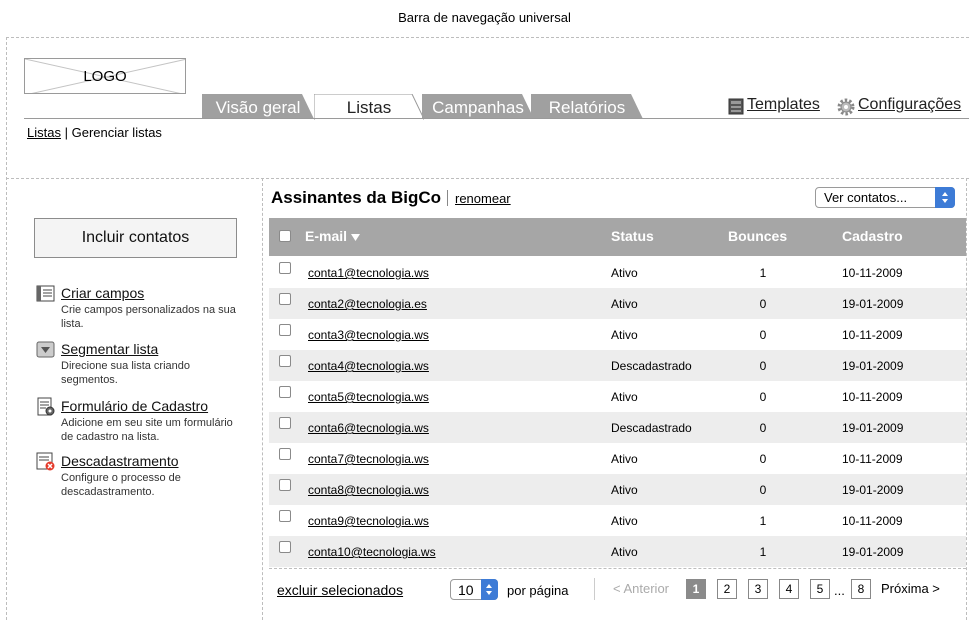  What do you see at coordinates (44, 132) in the screenshot?
I see `breadcrumb-listas-link: Listas` at bounding box center [44, 132].